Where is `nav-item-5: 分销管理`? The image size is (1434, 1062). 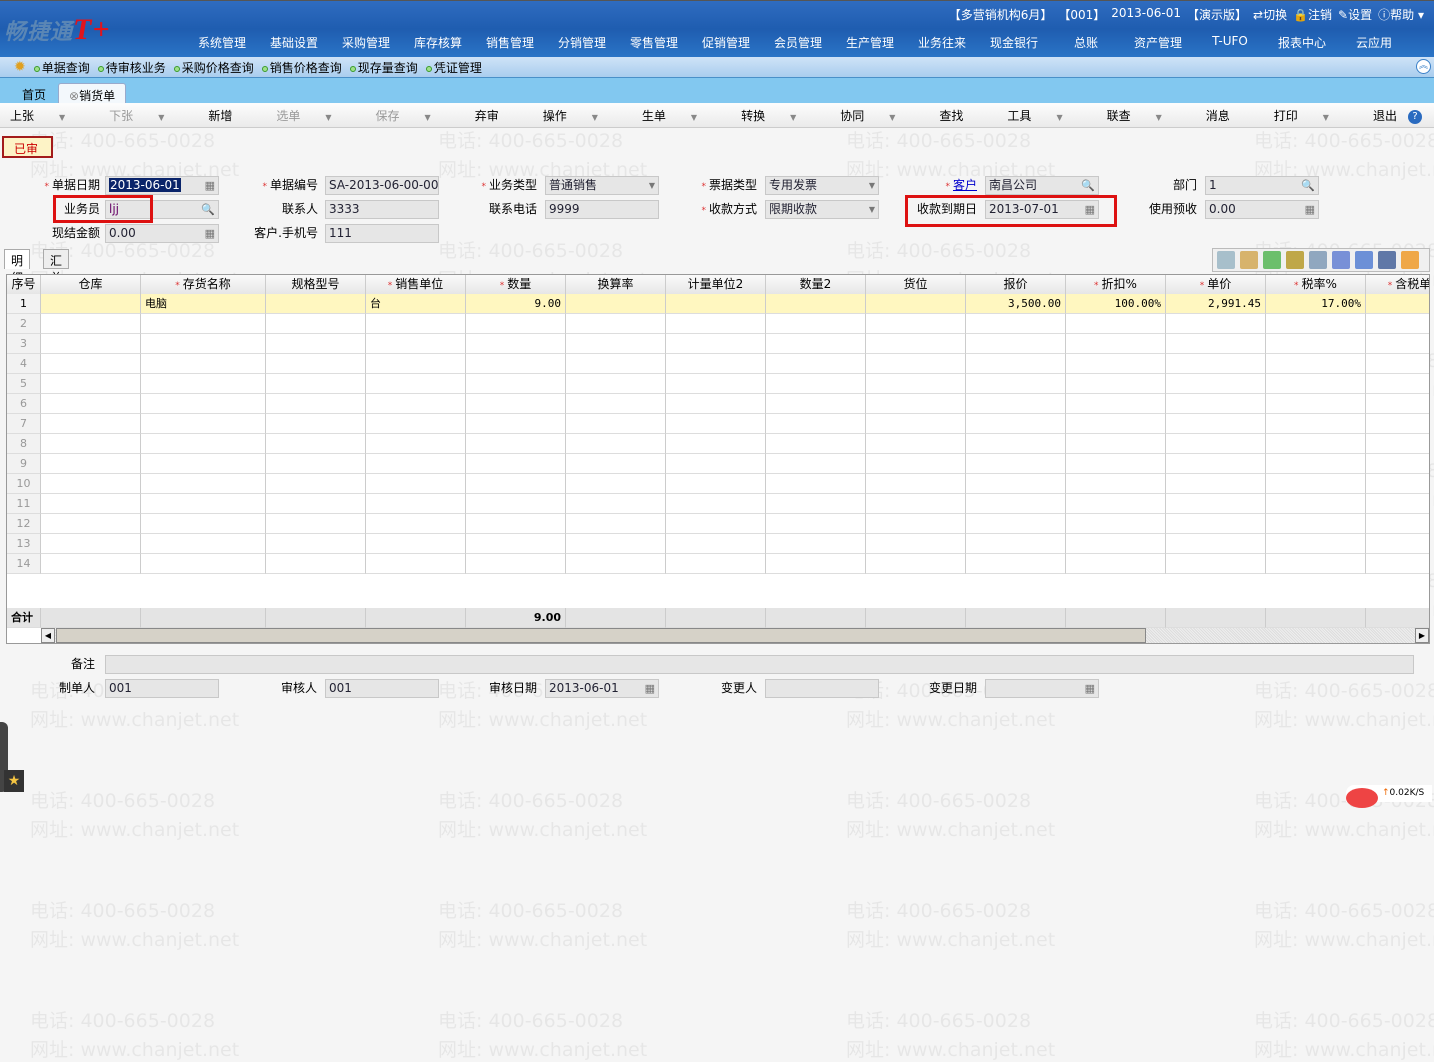
nav-item-5: 分销管理 is located at coordinates (582, 42).